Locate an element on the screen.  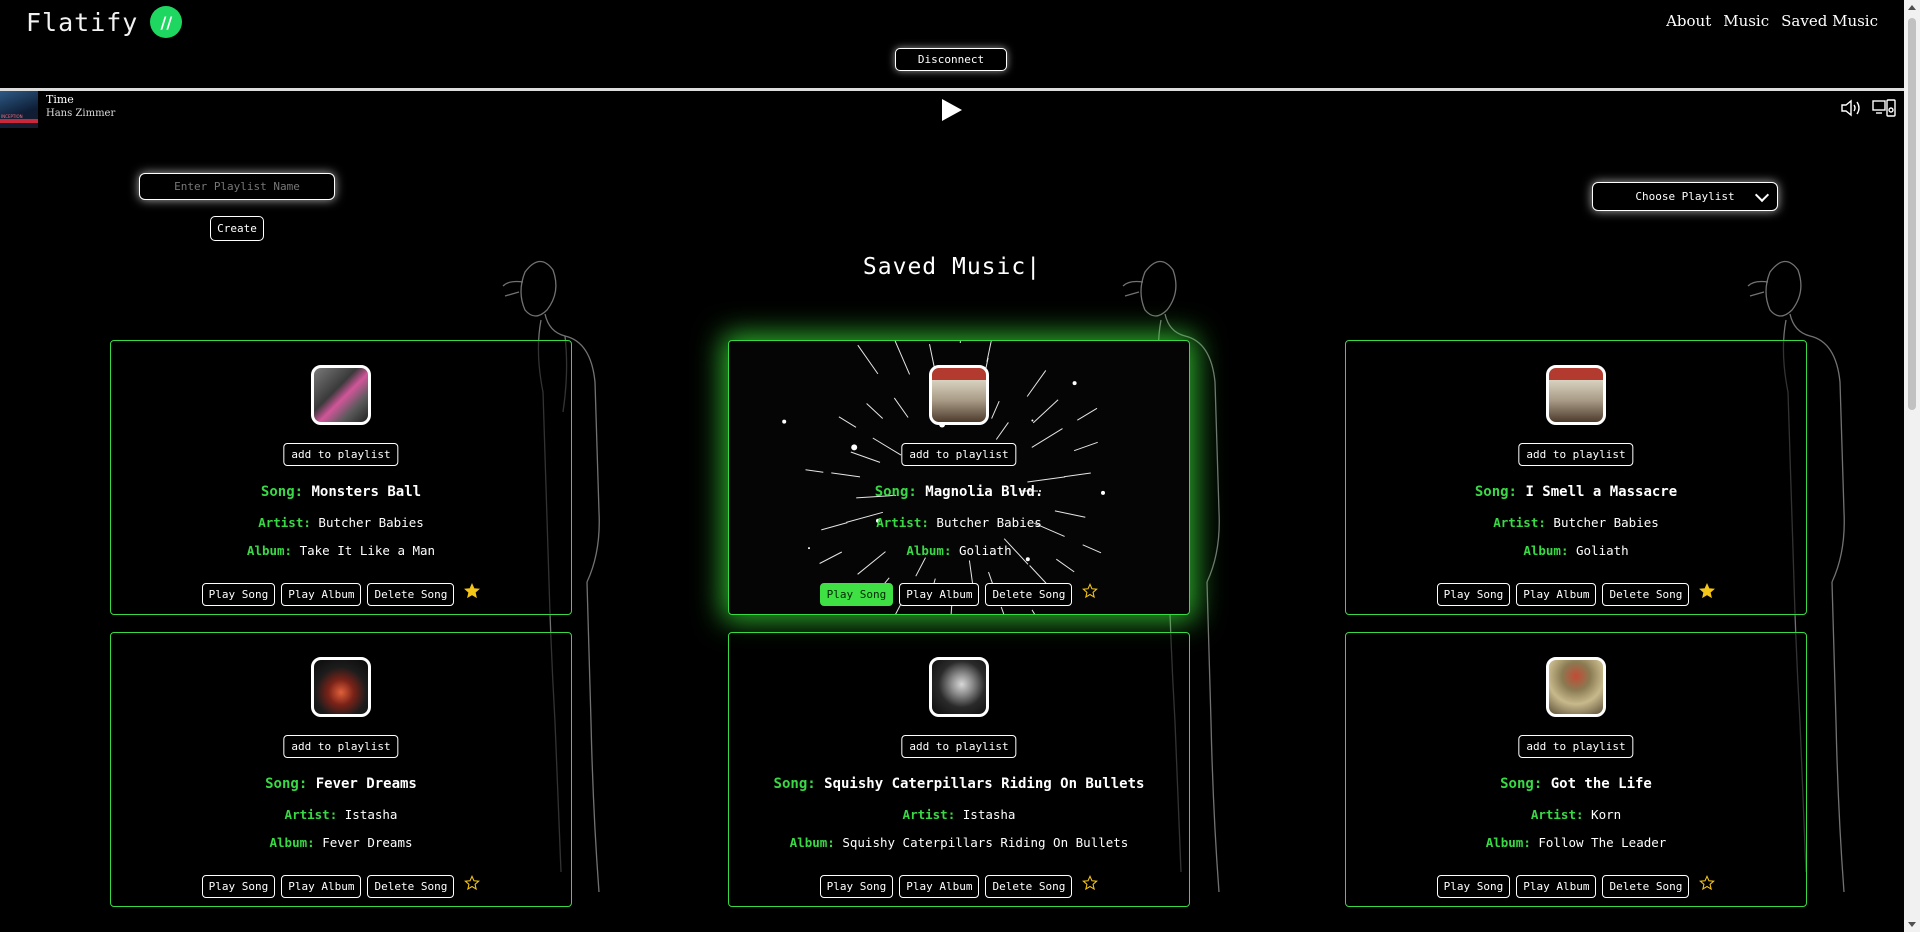
album-row: Album: Follow The Leader is located at coordinates (1576, 842).